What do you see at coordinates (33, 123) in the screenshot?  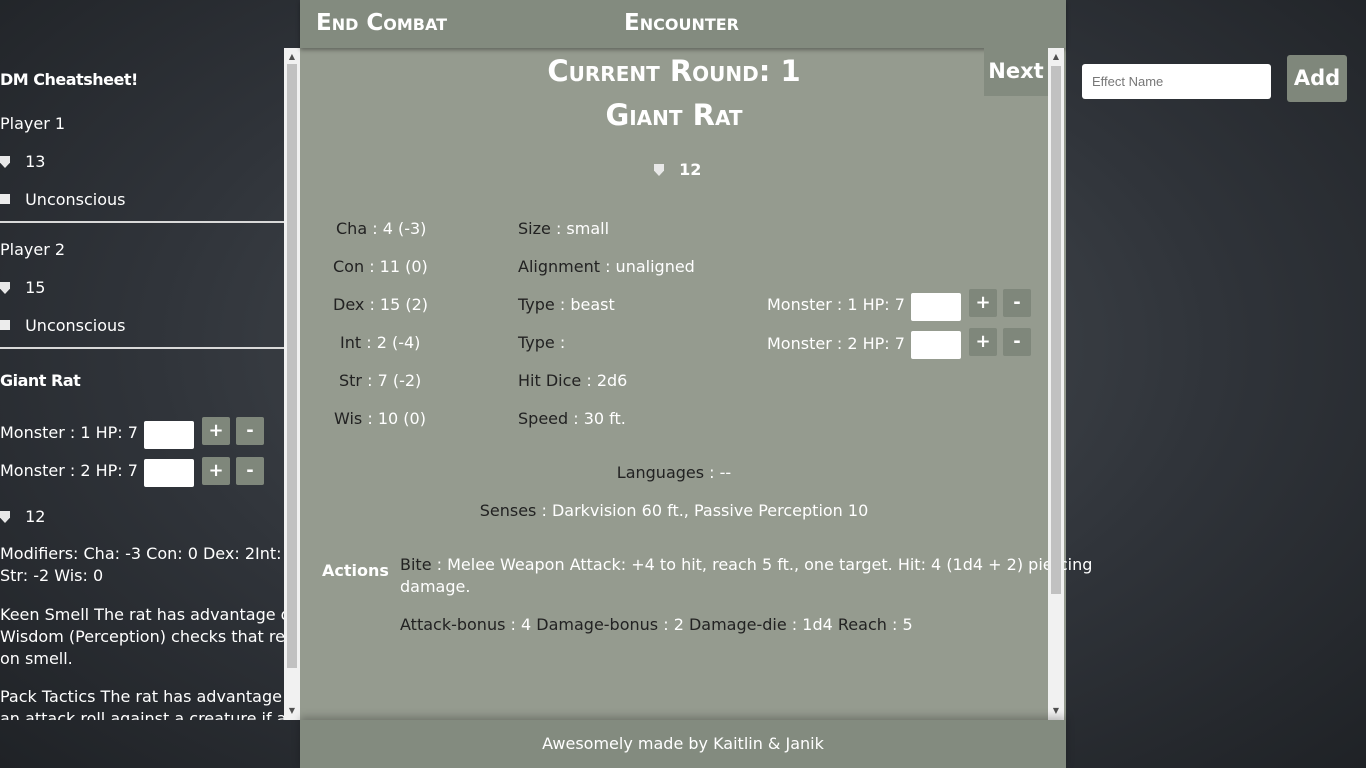 I see `player-name: Player 1` at bounding box center [33, 123].